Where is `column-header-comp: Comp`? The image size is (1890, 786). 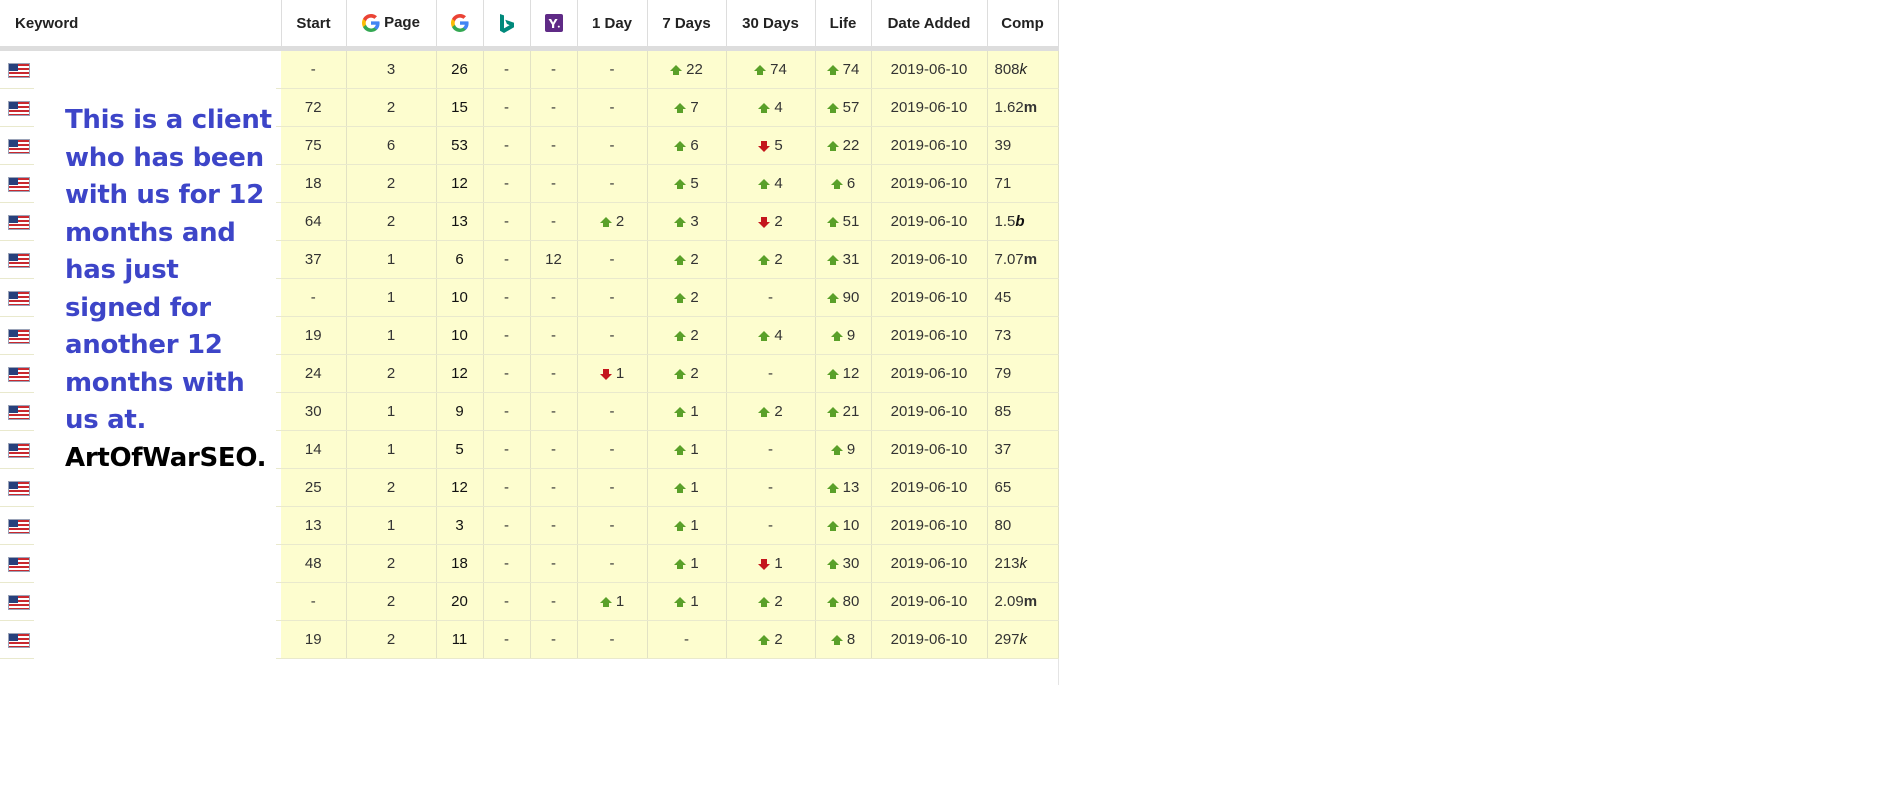
column-header-comp: Comp is located at coordinates (1023, 25).